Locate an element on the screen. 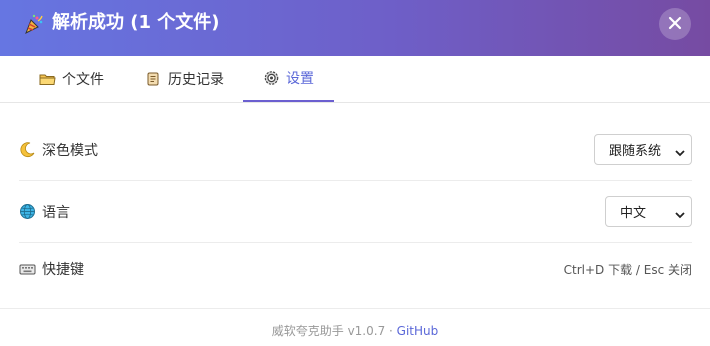  theme-select-value: 跟随系统 is located at coordinates (635, 151).